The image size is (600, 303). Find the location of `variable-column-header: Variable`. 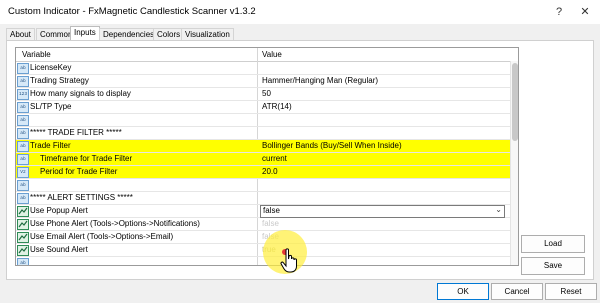

variable-column-header: Variable is located at coordinates (36, 54).